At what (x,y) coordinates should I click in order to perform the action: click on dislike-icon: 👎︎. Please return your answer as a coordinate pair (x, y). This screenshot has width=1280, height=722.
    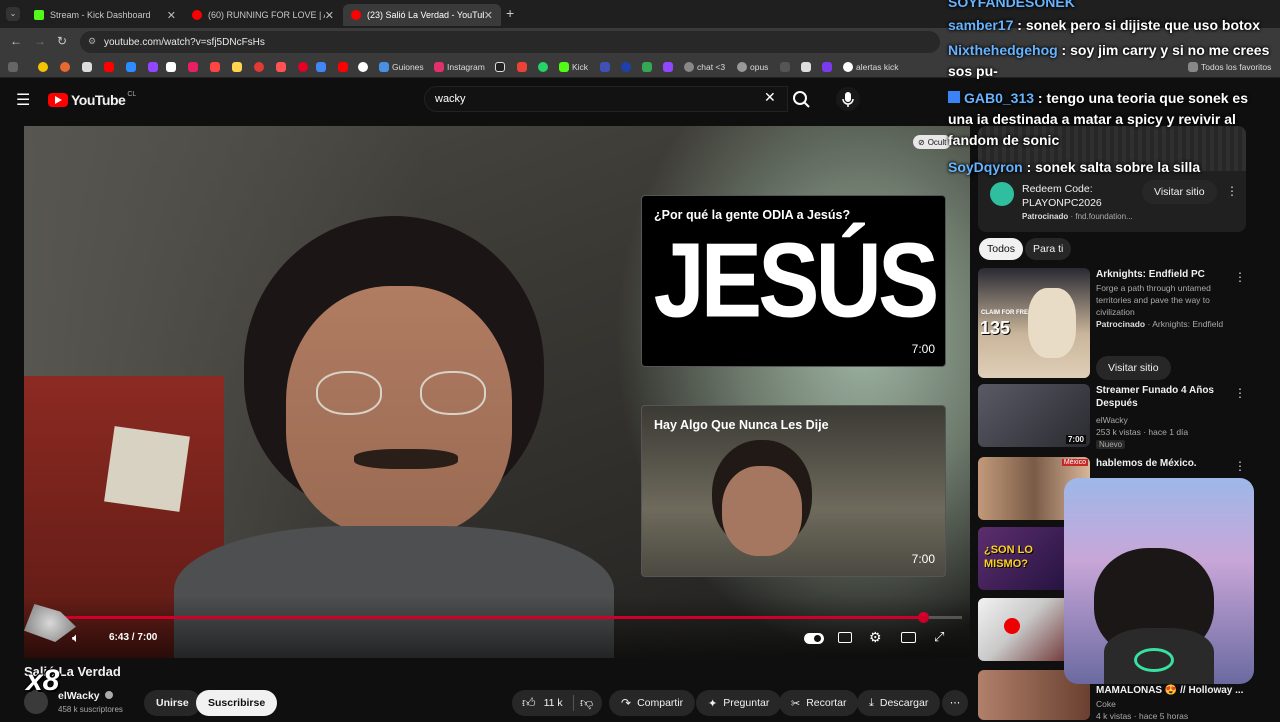
    Looking at the image, I should click on (586, 703).